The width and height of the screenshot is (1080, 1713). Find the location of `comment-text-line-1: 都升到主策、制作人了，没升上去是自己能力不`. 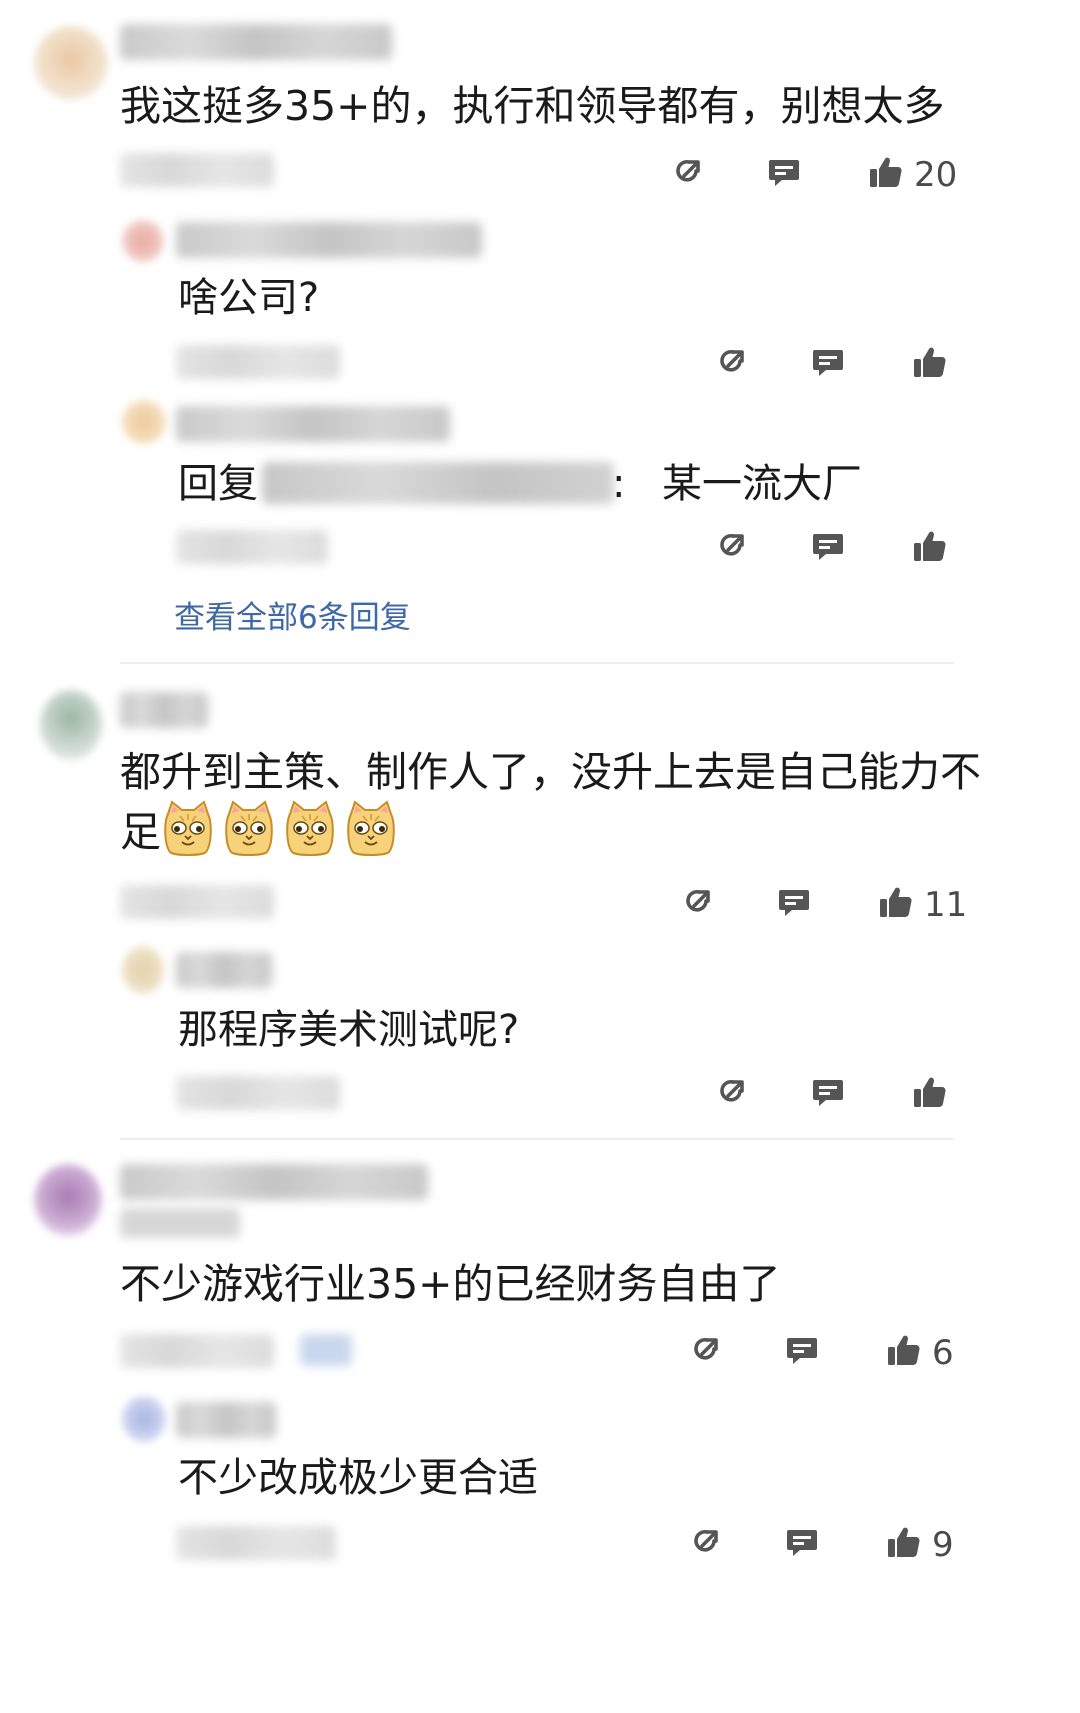

comment-text-line-1: 都升到主策、制作人了，没升上去是自己能力不 is located at coordinates (550, 772).